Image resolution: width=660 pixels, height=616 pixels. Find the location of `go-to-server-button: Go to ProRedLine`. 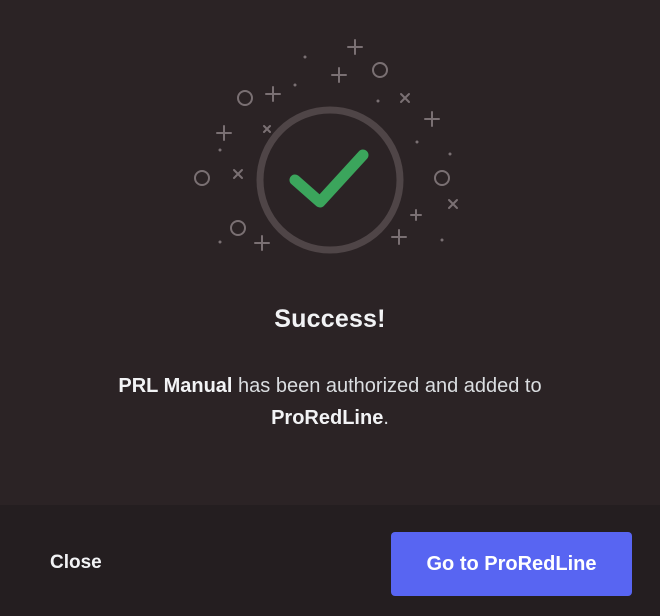

go-to-server-button: Go to ProRedLine is located at coordinates (511, 564).